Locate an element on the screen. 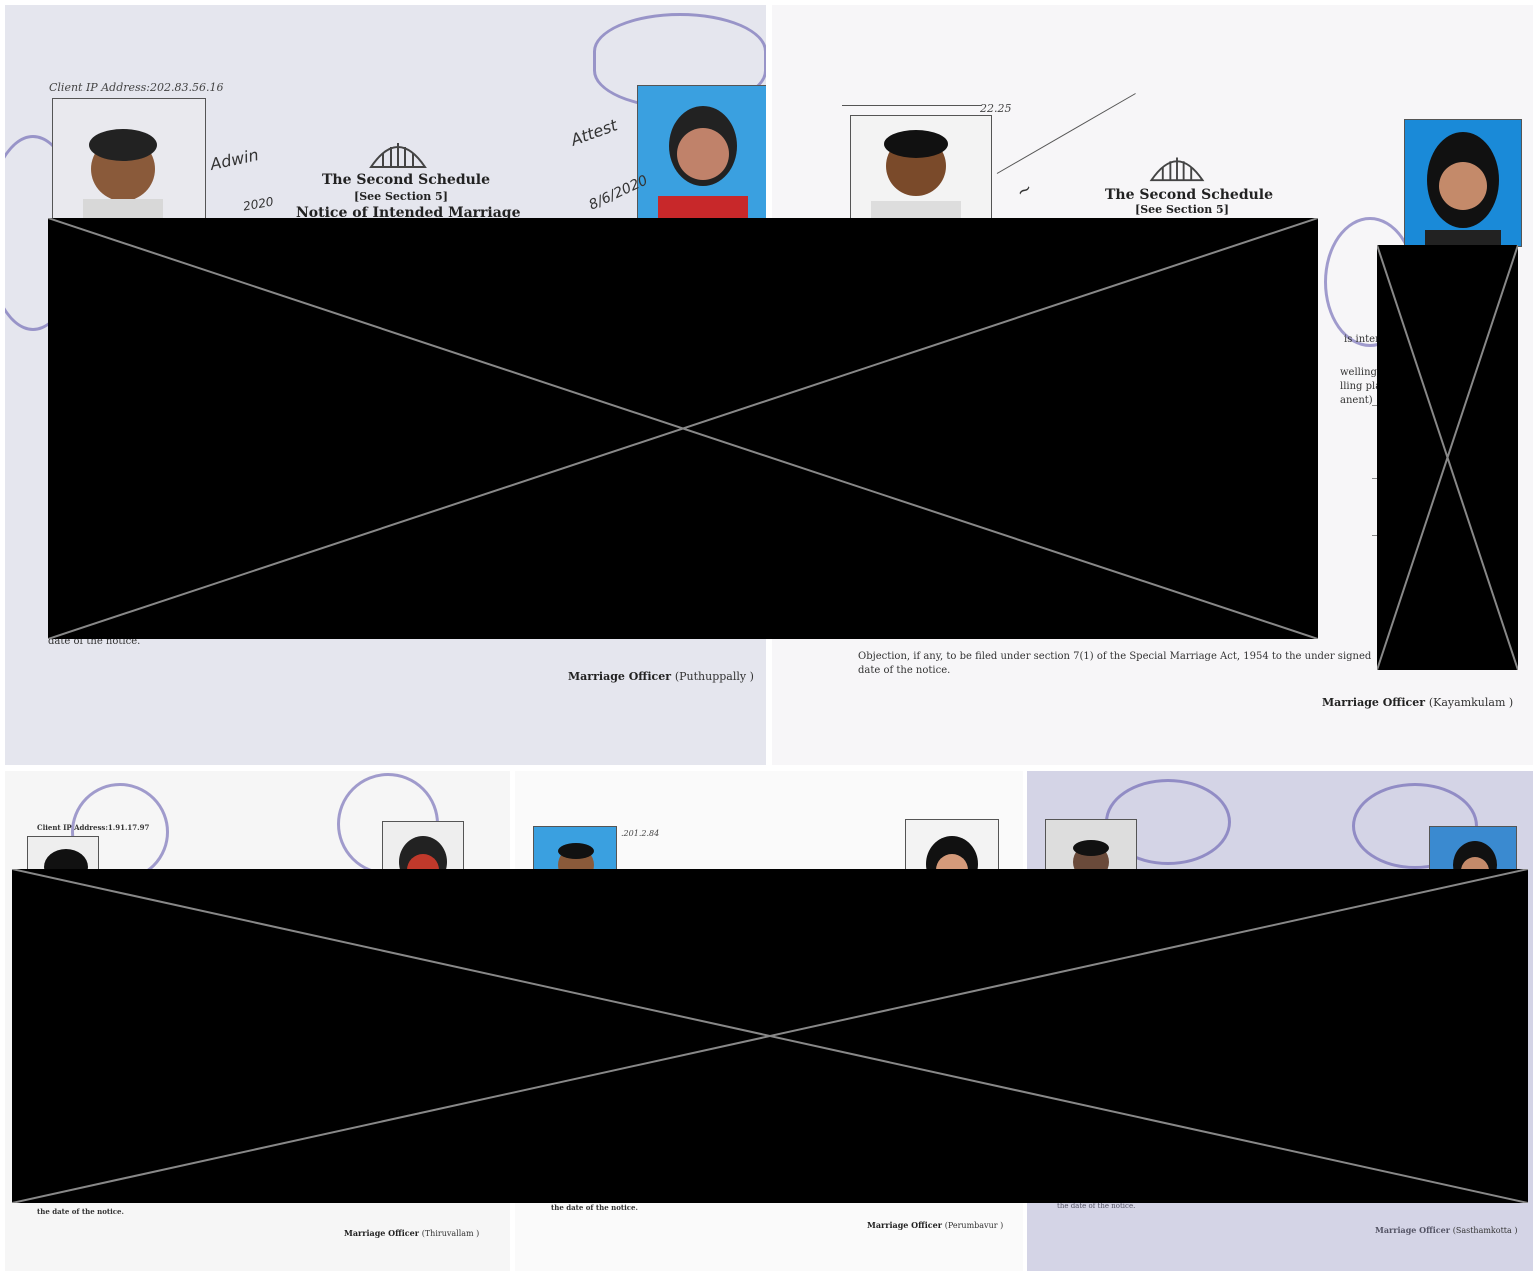  officer-place: (Puthuppally ) is located at coordinates (714, 676).